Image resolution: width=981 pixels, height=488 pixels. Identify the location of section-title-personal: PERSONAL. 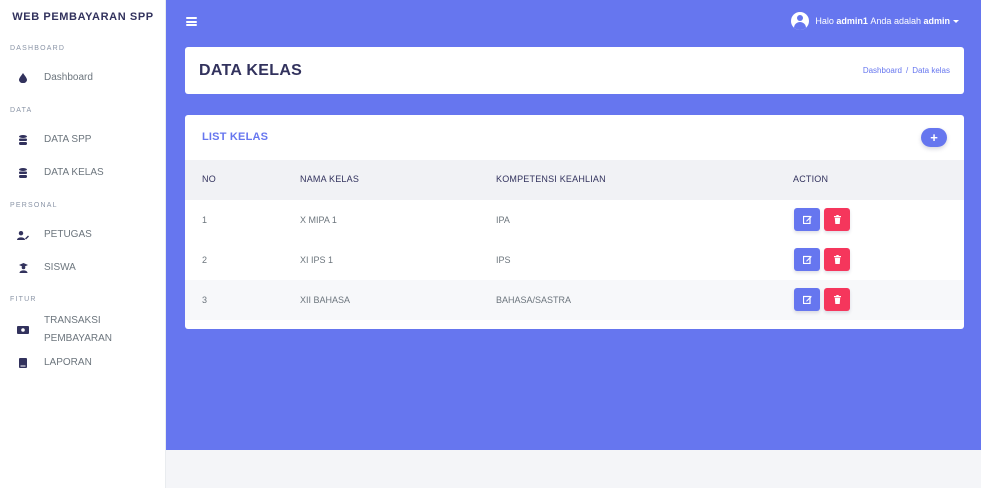
(34, 205).